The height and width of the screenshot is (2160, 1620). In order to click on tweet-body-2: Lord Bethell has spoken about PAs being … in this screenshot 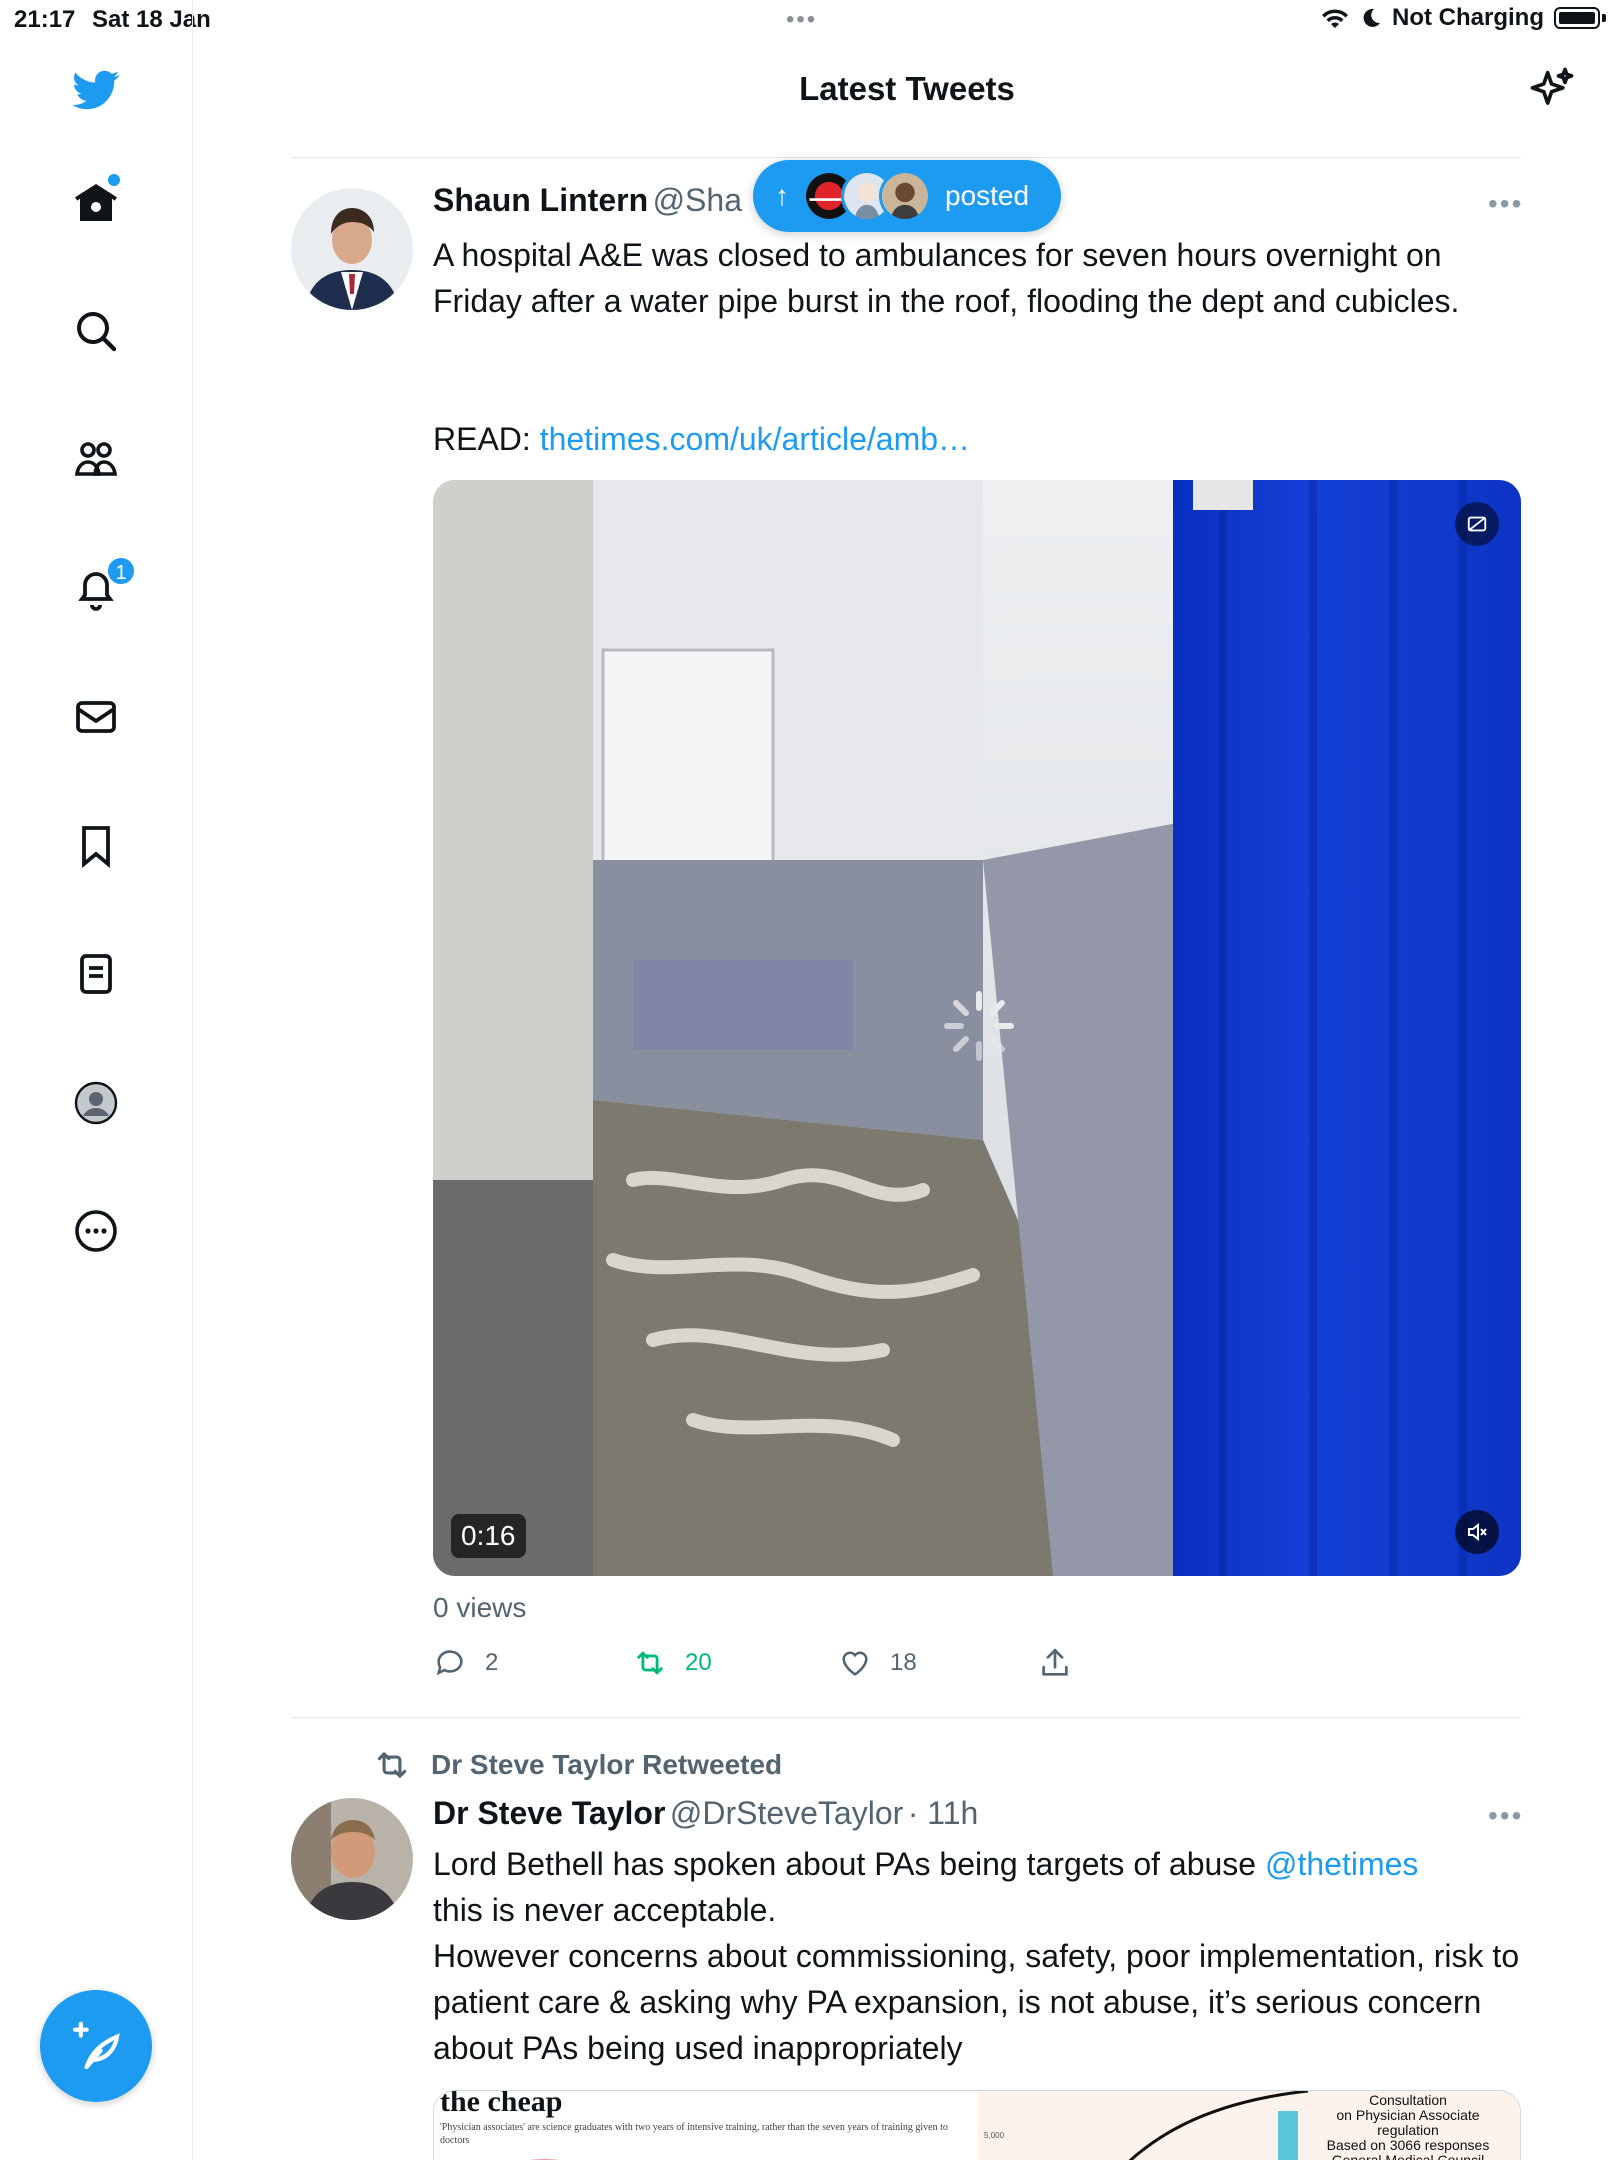, I will do `click(978, 1956)`.